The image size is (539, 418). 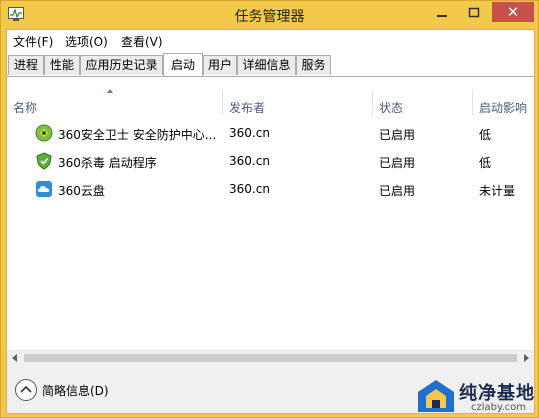 I want to click on startup-item-name: 360云盘, so click(x=81, y=191).